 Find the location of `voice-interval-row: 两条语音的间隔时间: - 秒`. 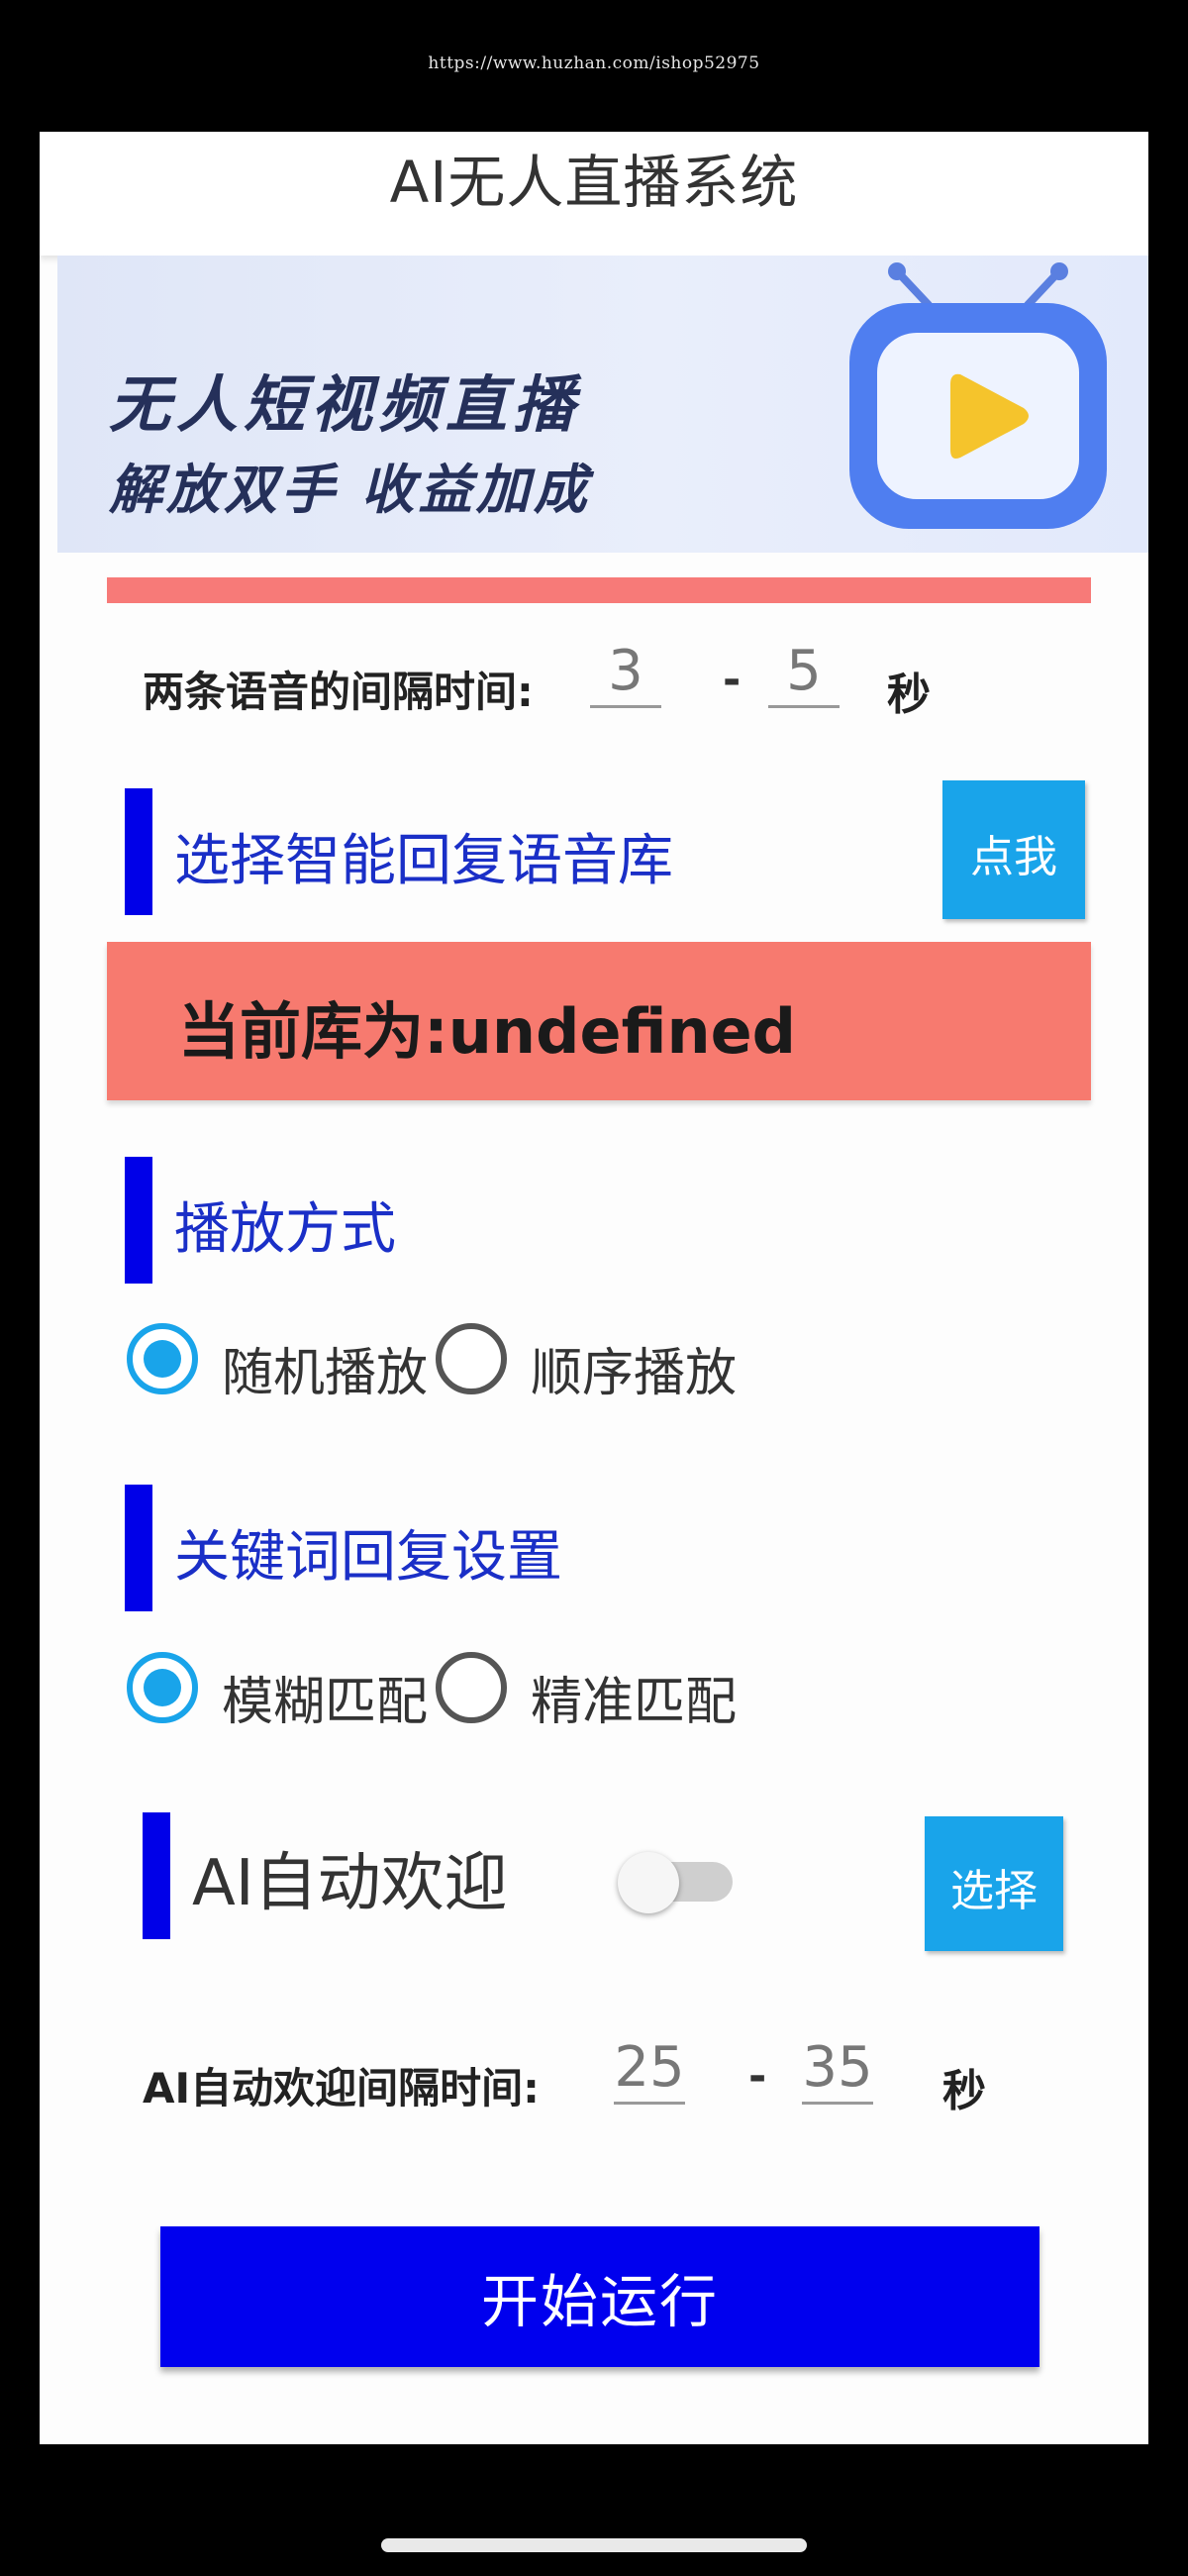

voice-interval-row: 两条语音的间隔时间: - 秒 is located at coordinates (613, 681).